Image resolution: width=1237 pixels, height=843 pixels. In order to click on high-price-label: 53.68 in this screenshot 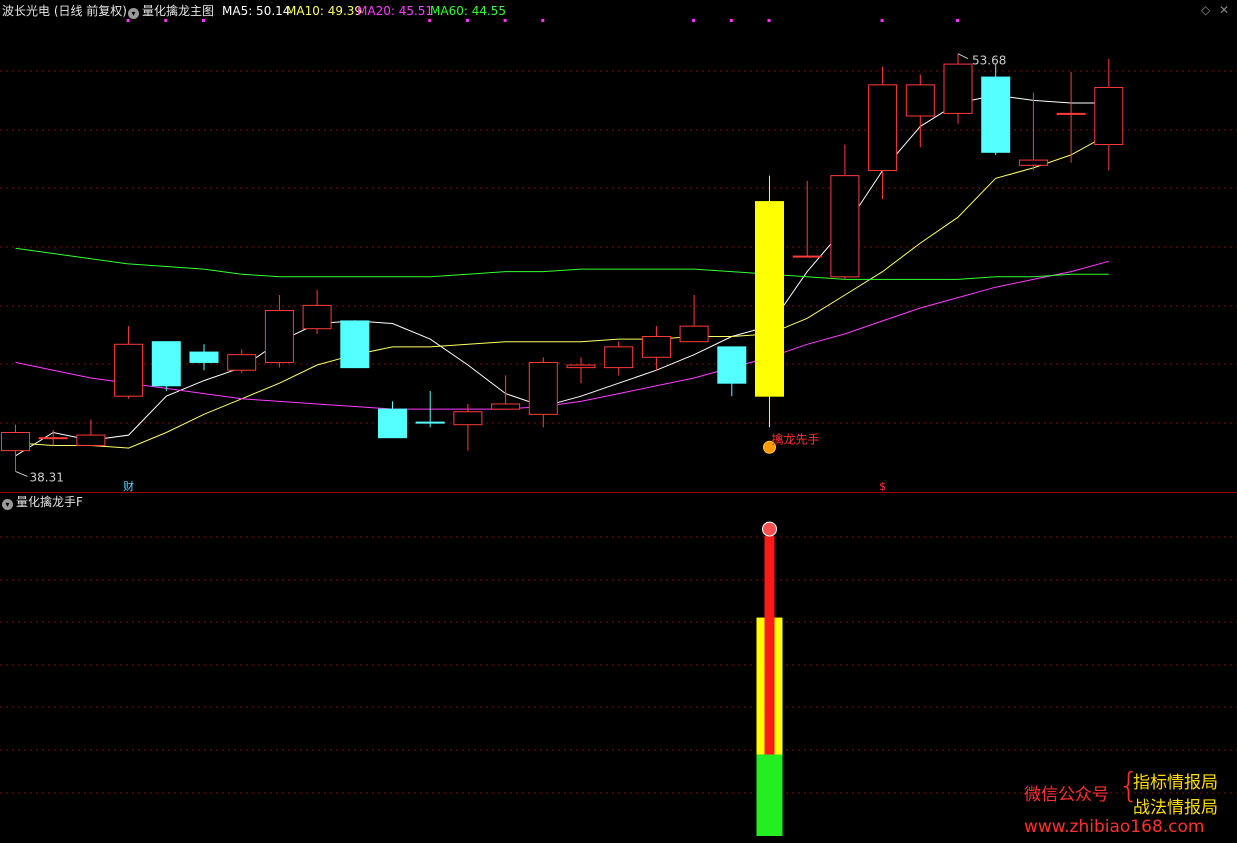, I will do `click(989, 61)`.